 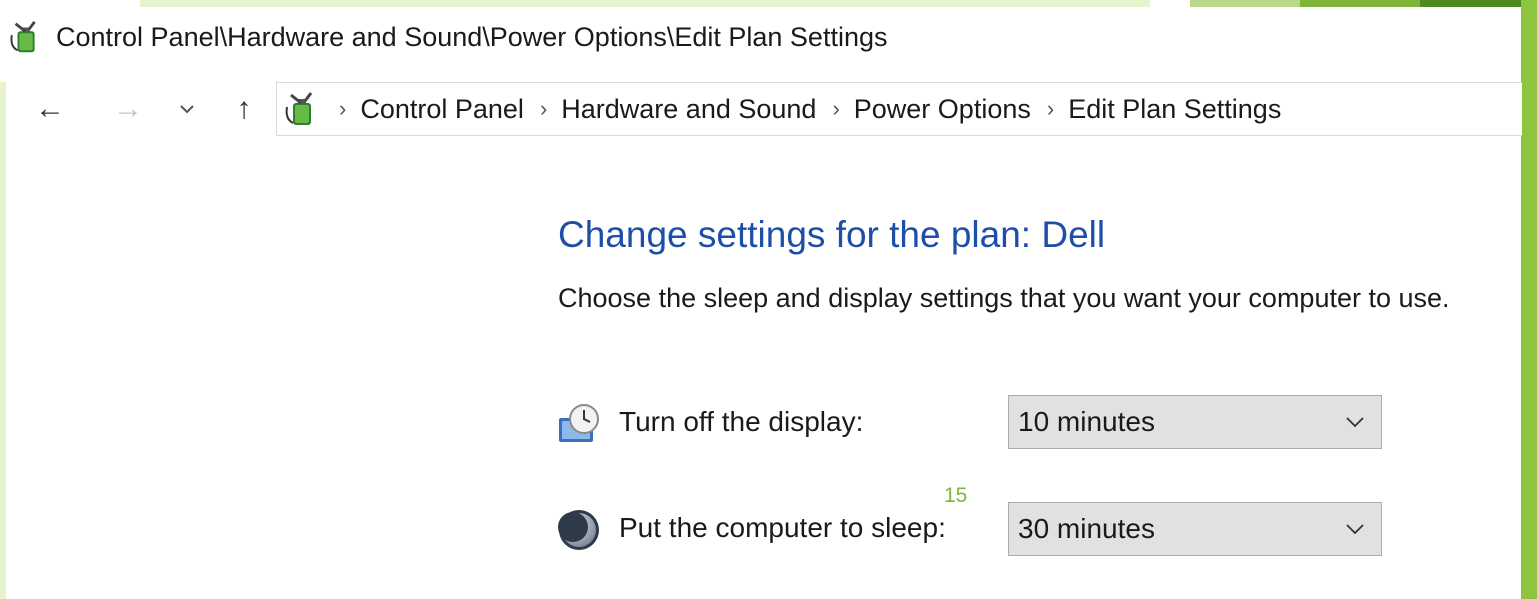 What do you see at coordinates (3, 340) in the screenshot?
I see `left-decor-edge` at bounding box center [3, 340].